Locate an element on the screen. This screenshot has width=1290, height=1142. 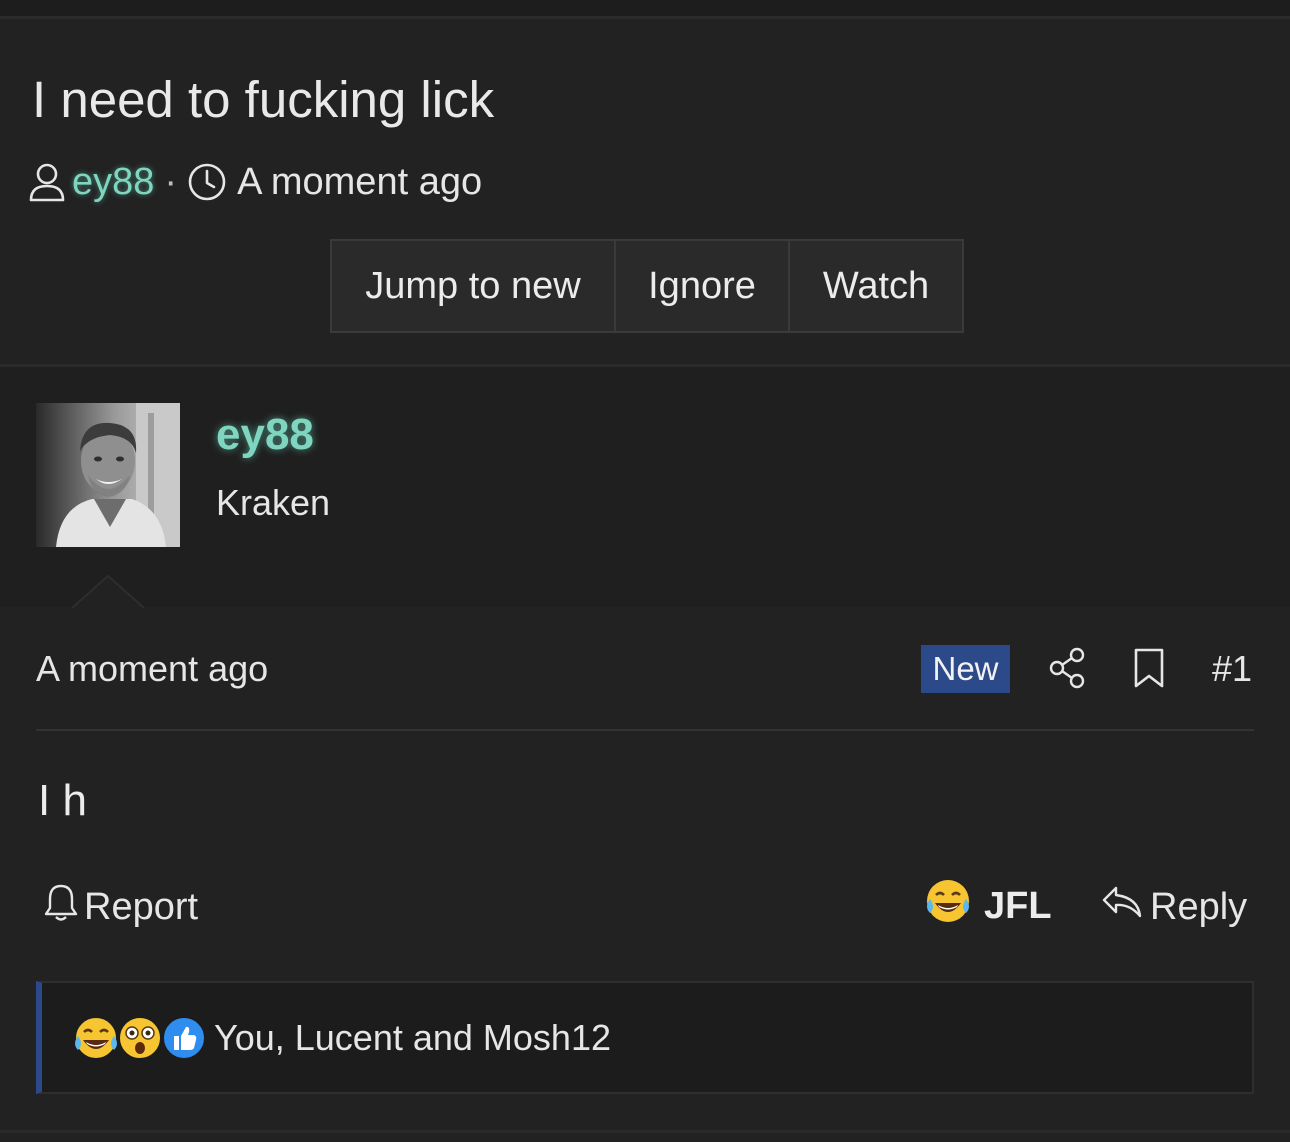
avatar is located at coordinates (108, 475).